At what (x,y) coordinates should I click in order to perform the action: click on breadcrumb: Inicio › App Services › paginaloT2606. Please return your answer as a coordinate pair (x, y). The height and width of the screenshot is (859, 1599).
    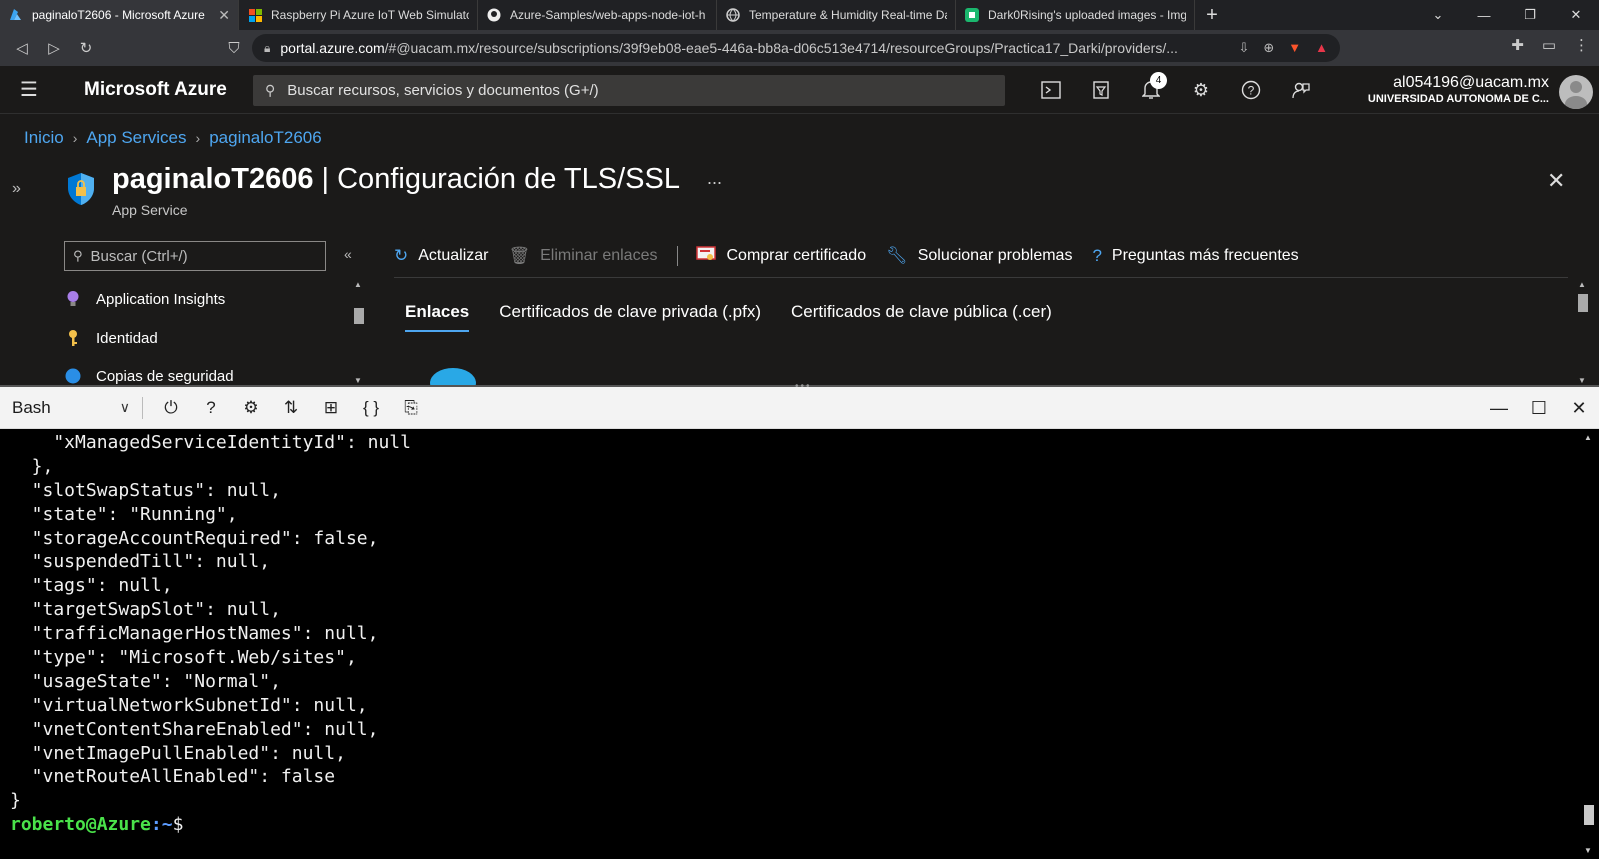
    Looking at the image, I should click on (173, 138).